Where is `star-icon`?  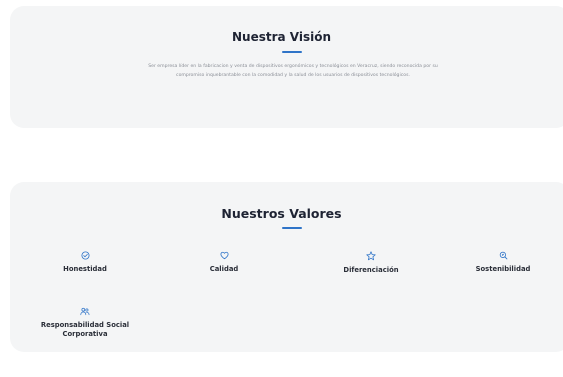 star-icon is located at coordinates (371, 256).